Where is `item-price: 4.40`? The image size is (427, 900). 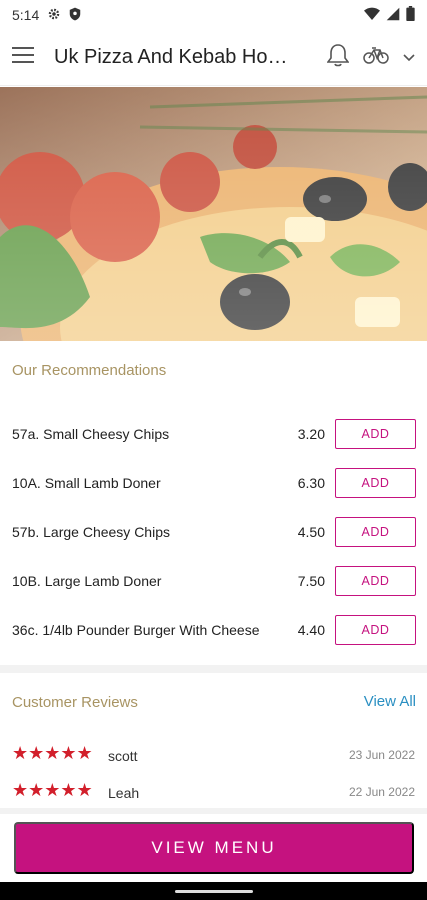 item-price: 4.40 is located at coordinates (311, 630).